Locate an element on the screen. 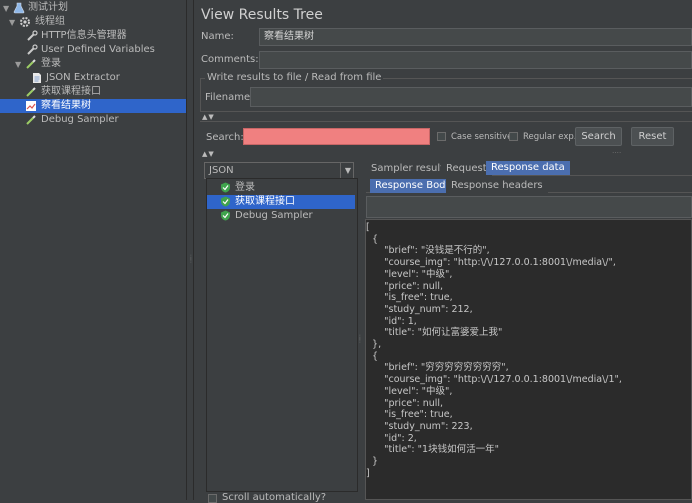 This screenshot has width=692, height=503. tree-item-user-defined-variables: User Defined Variables is located at coordinates (98, 50).